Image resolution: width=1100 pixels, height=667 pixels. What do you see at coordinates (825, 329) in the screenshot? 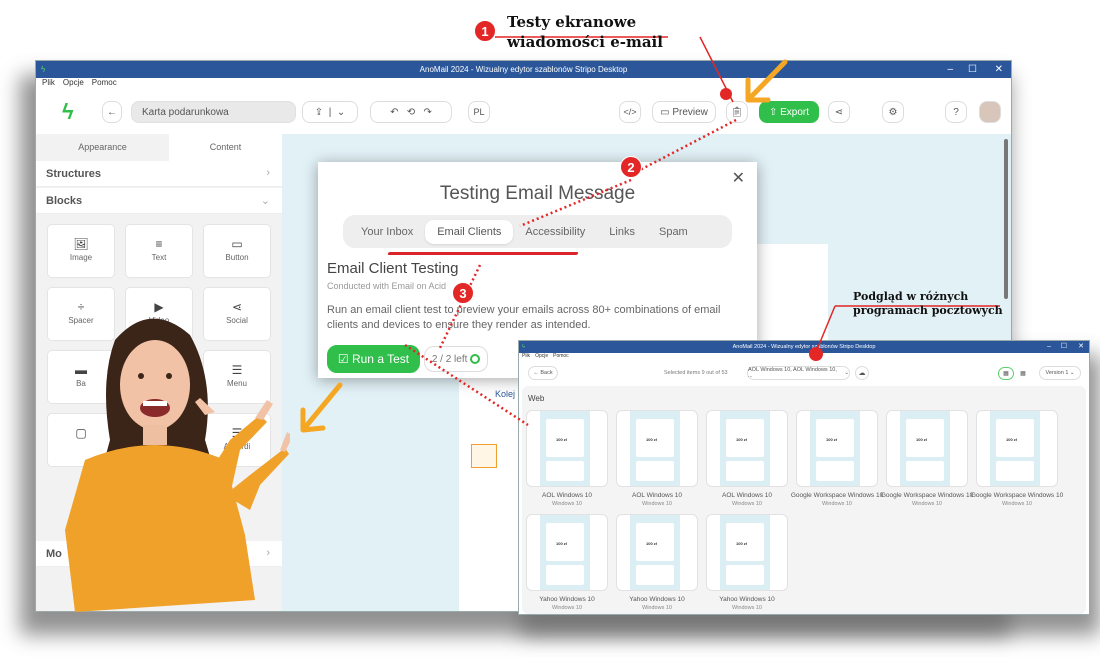
I see `pointer-line` at bounding box center [825, 329].